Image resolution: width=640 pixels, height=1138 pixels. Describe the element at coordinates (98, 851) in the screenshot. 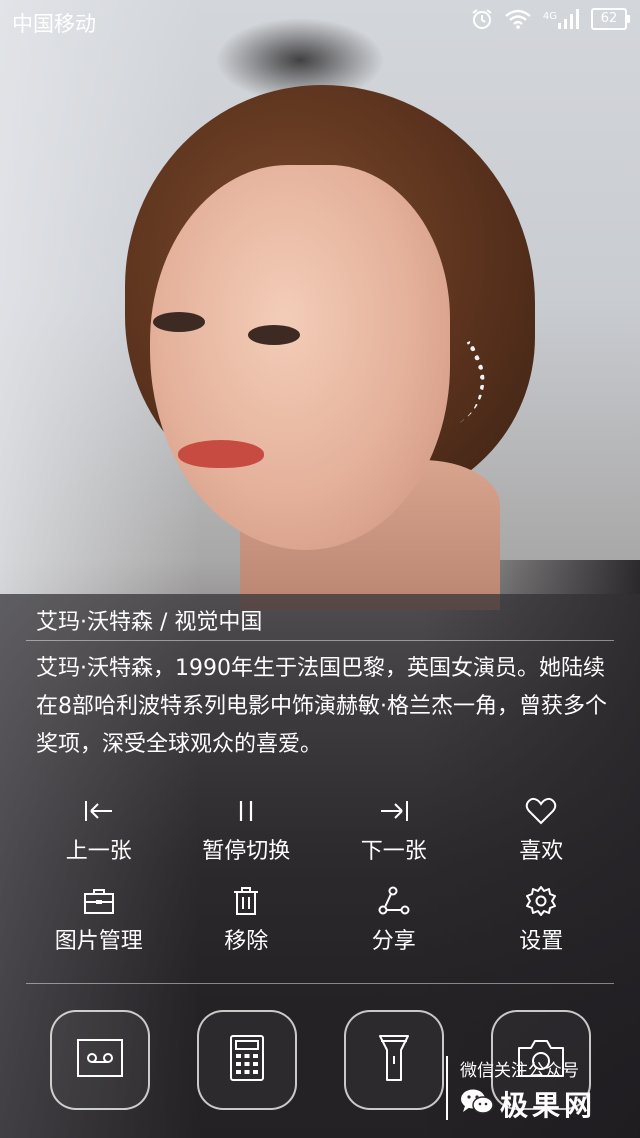

I see `previous-label: 上一张` at that location.